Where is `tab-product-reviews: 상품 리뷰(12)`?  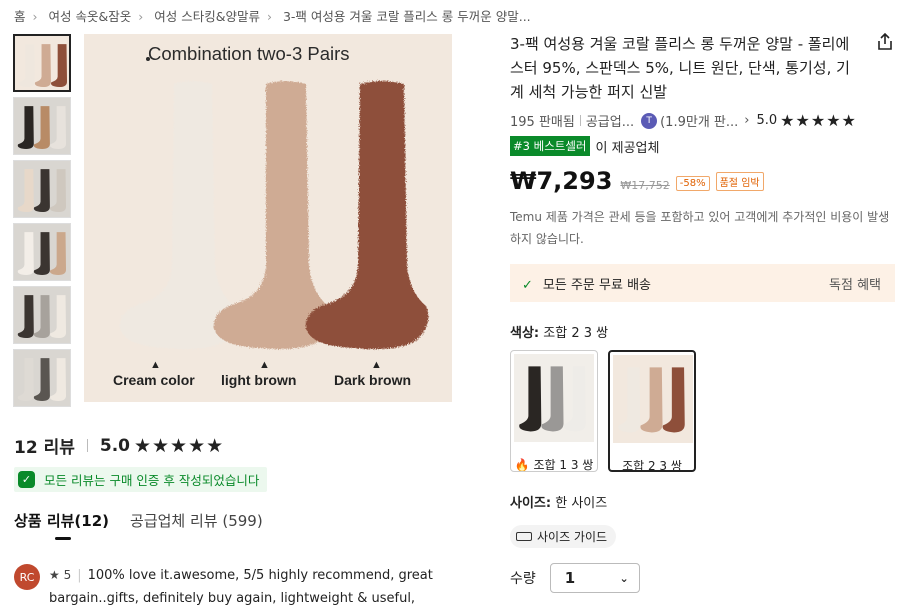
tab-product-reviews: 상품 리뷰(12) is located at coordinates (61, 525).